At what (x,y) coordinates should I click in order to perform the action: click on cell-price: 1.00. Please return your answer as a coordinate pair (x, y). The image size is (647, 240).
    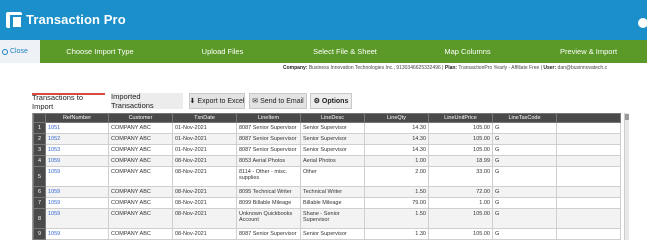
    Looking at the image, I should click on (460, 203).